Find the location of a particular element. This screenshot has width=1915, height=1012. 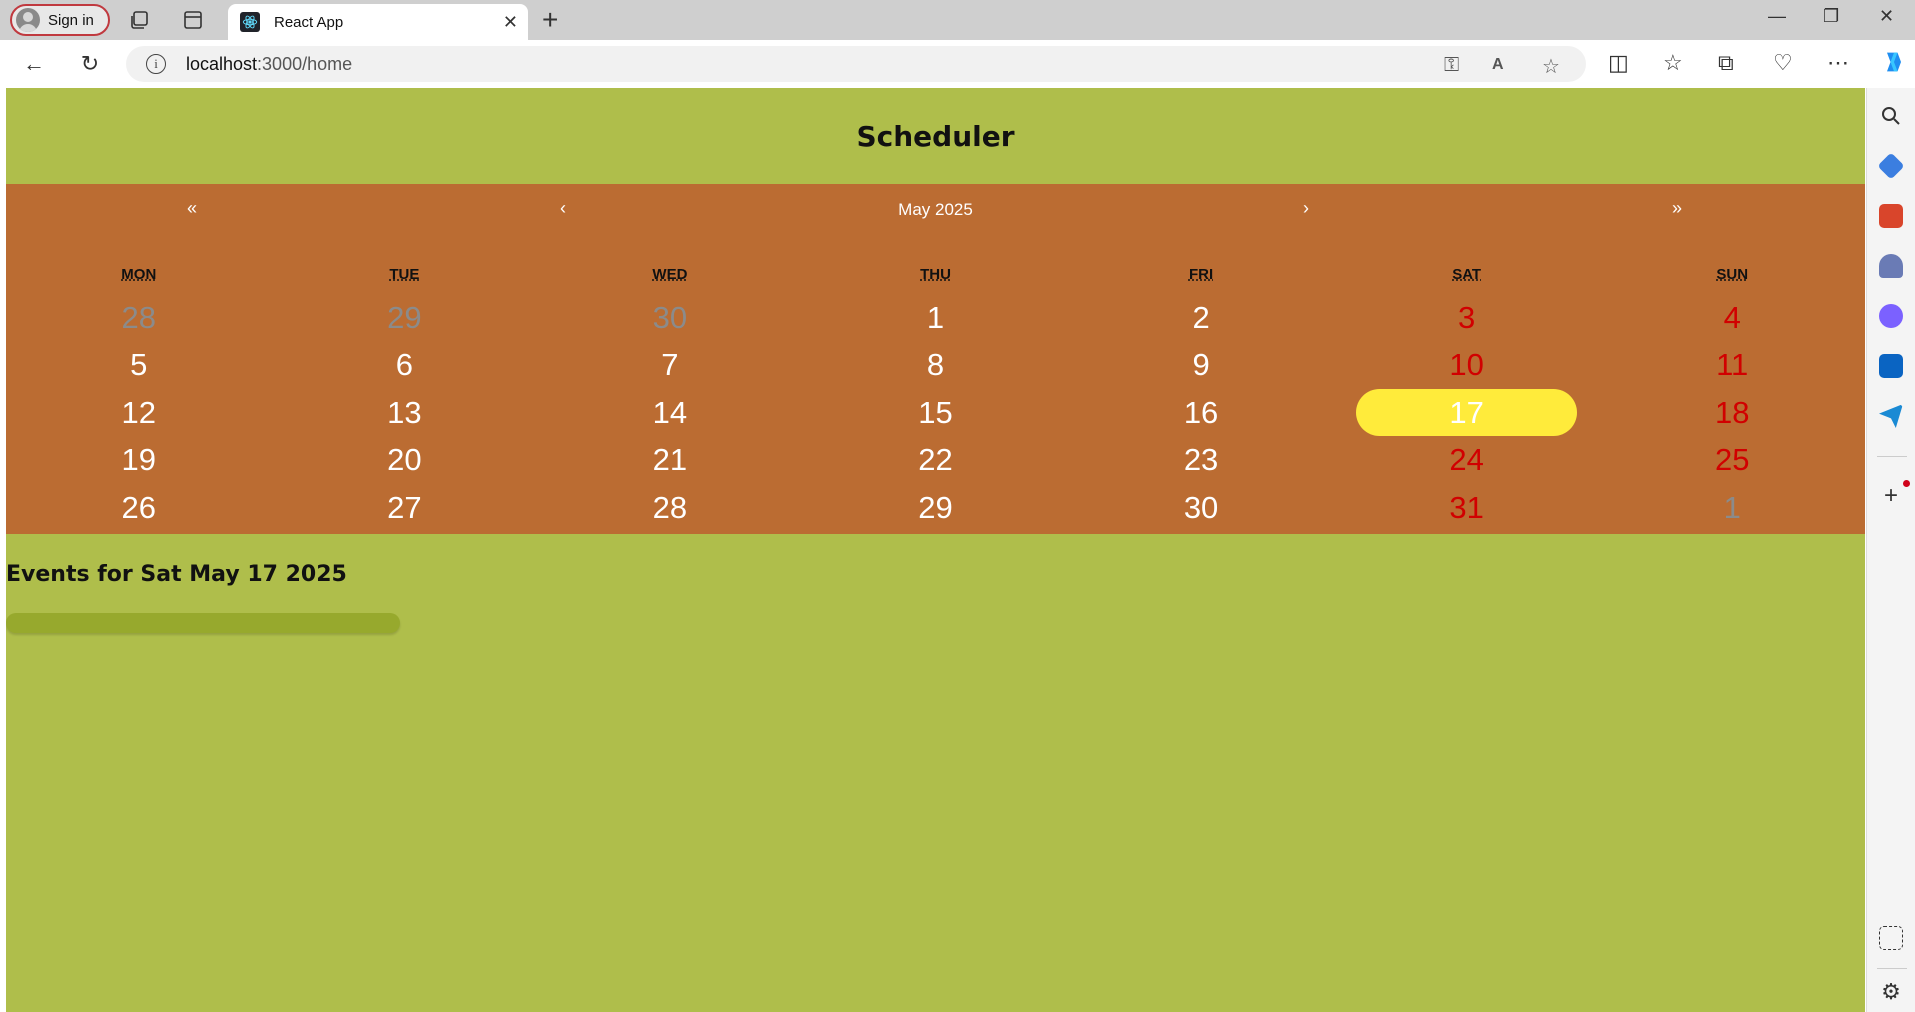

calendar-day-weekend: 24 is located at coordinates (1467, 461).